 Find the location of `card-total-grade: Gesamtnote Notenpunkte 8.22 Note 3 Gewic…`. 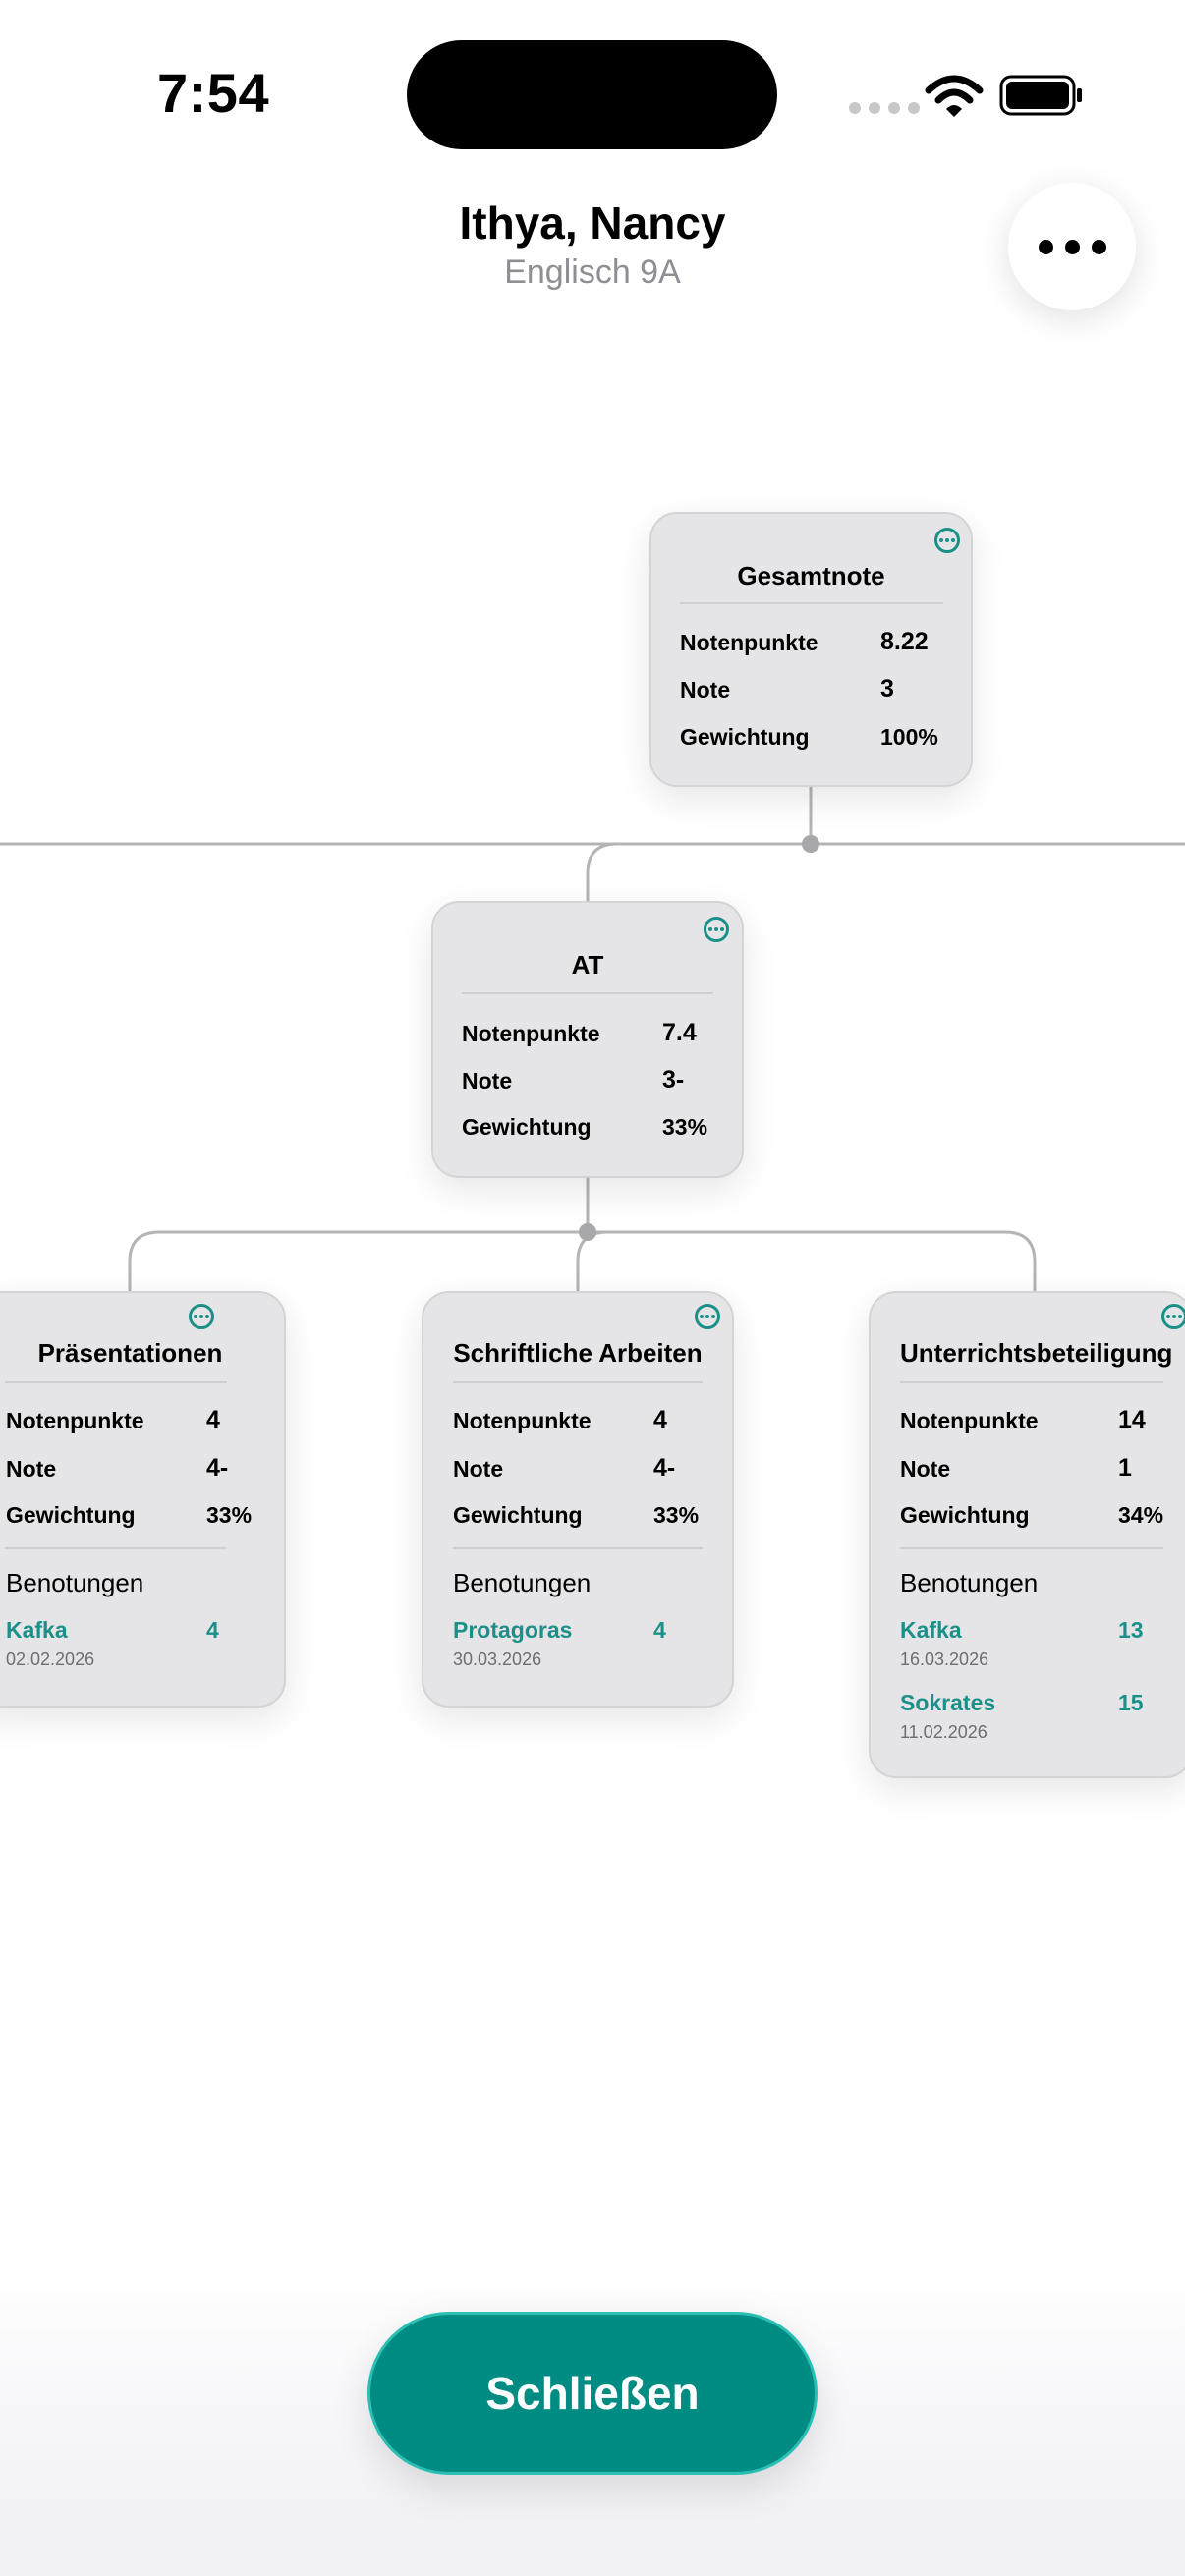

card-total-grade: Gesamtnote Notenpunkte 8.22 Note 3 Gewic… is located at coordinates (811, 649).